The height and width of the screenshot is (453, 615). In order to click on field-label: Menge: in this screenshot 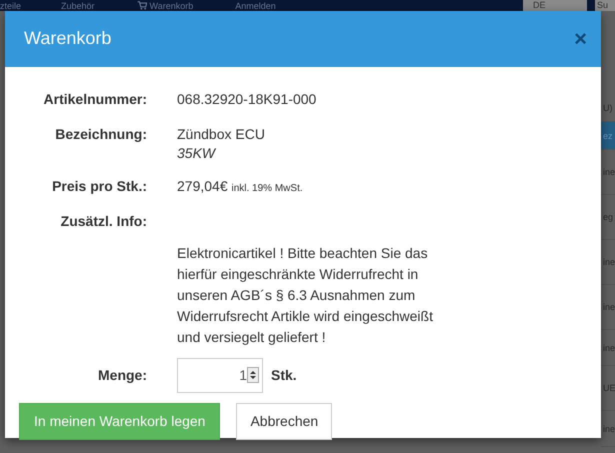, I will do `click(122, 375)`.